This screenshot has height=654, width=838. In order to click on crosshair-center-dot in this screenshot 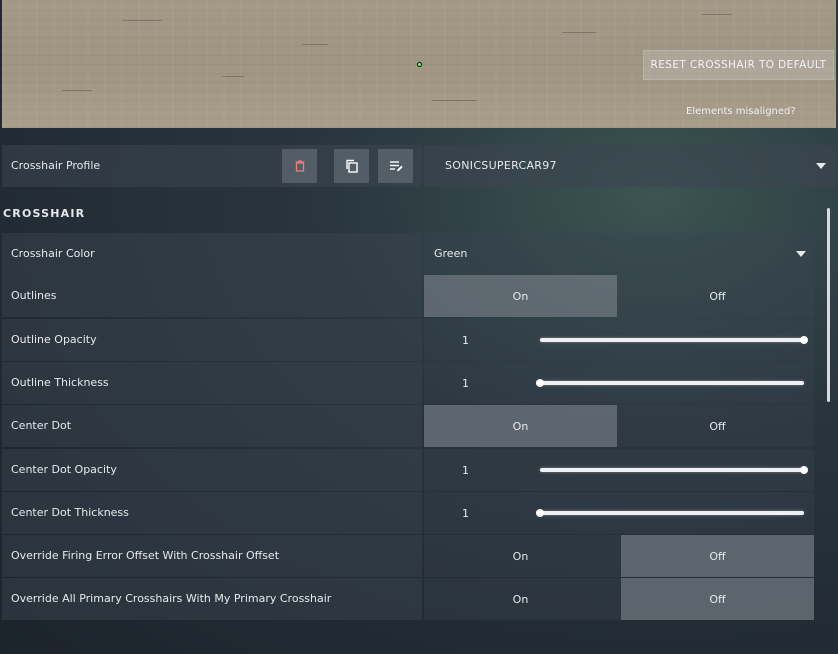, I will do `click(419, 64)`.